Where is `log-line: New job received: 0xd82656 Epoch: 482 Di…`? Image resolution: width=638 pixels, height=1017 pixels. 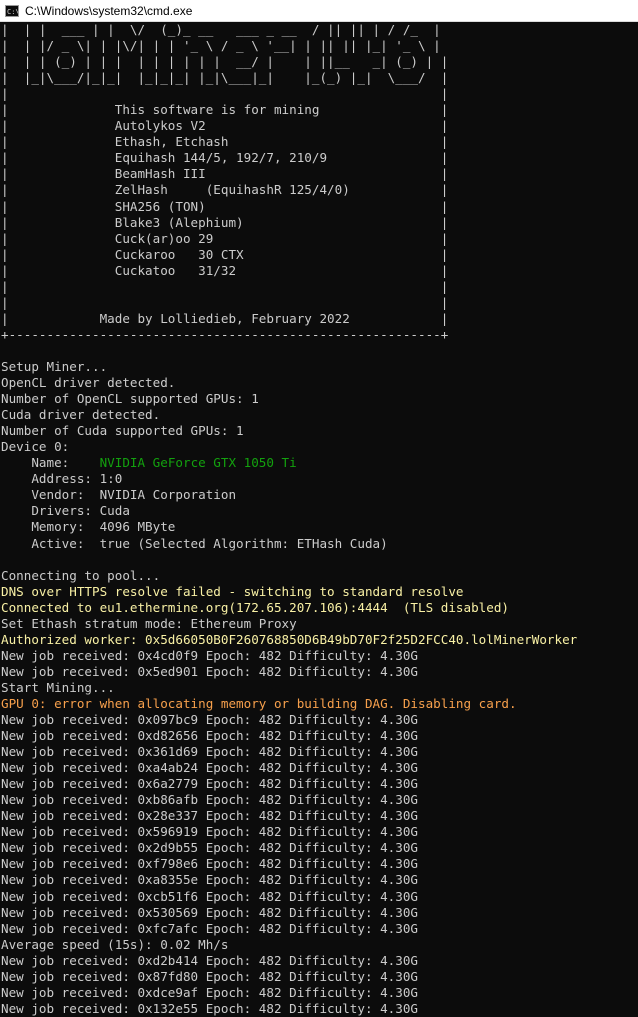 log-line: New job received: 0xd82656 Epoch: 482 Di… is located at coordinates (319, 736).